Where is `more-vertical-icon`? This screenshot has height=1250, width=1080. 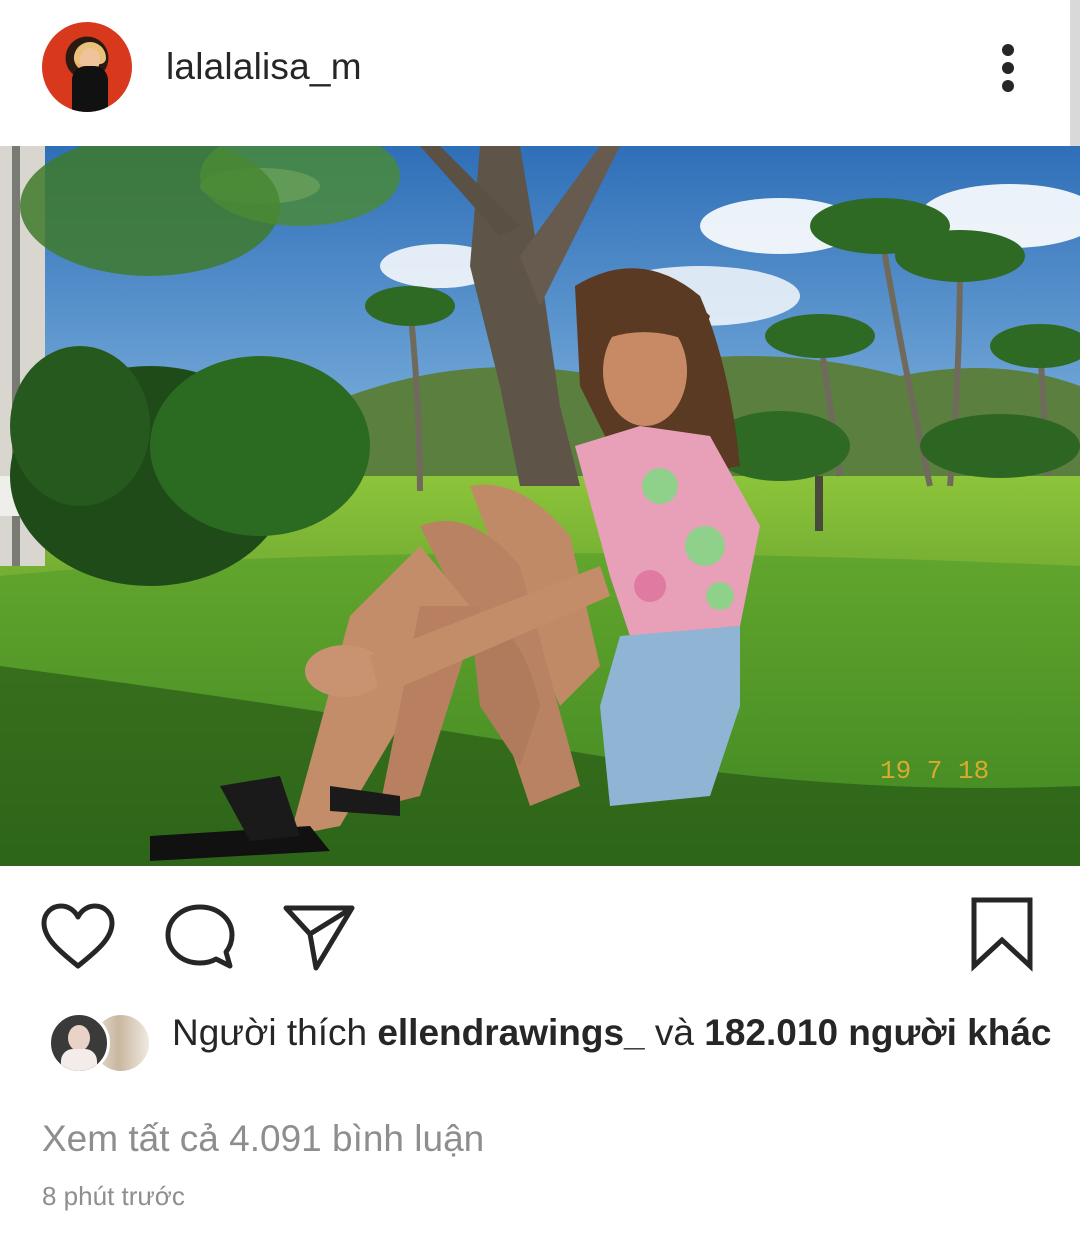
more-vertical-icon is located at coordinates (1010, 70).